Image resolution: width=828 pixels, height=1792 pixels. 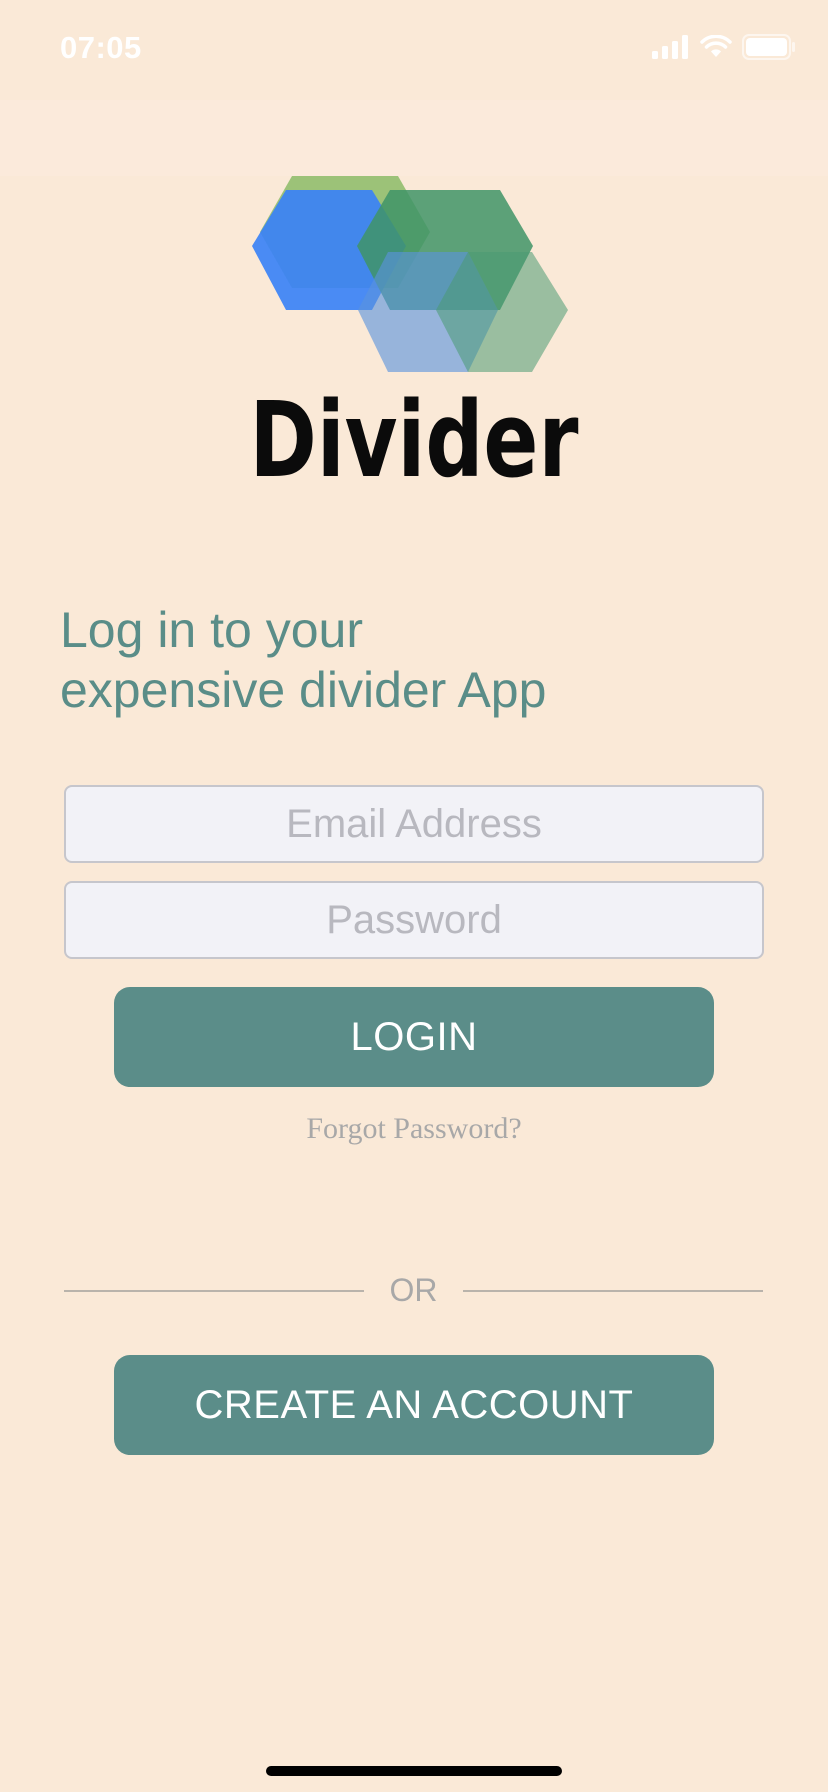 I want to click on headline: Log in to your expensive divider App, so click(x=420, y=660).